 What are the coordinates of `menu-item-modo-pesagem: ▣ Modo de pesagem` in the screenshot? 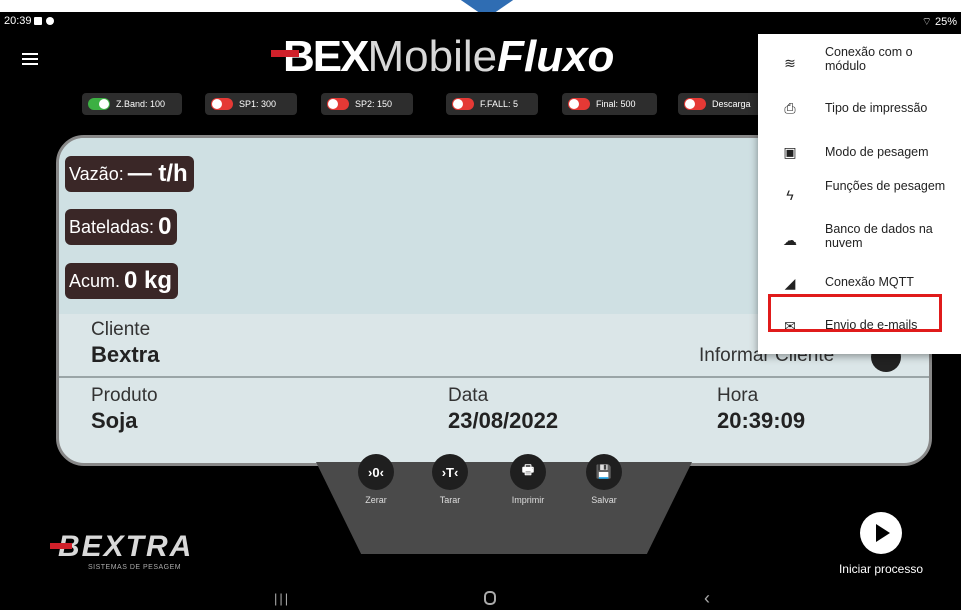 It's located at (859, 153).